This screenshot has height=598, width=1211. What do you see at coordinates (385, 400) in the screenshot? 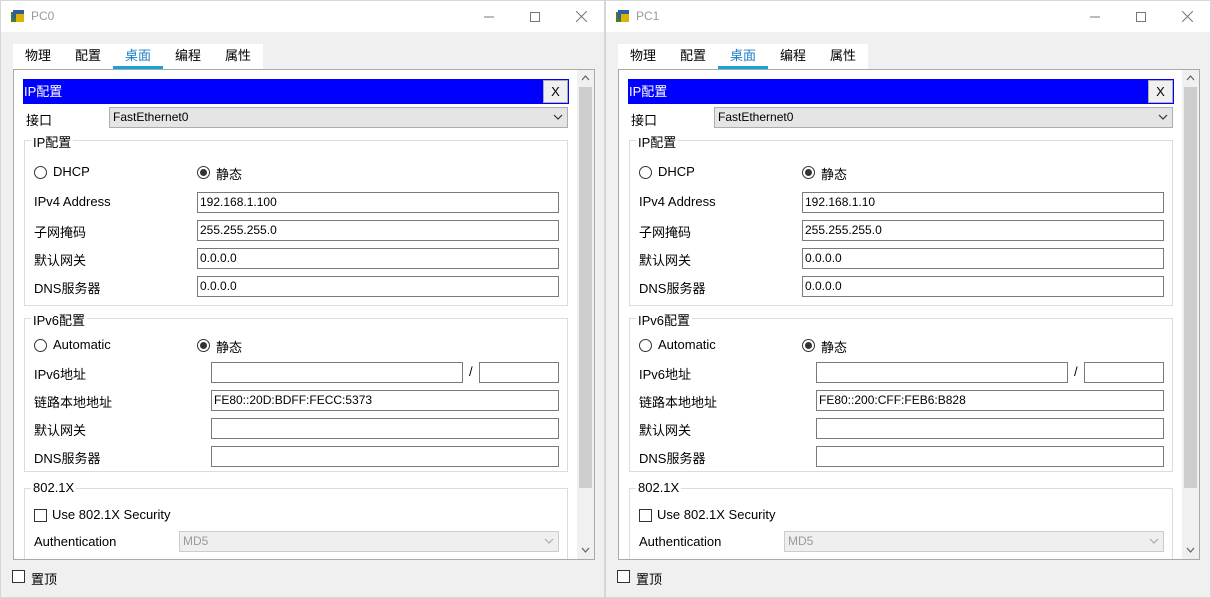
I see `link-local-input: FE80::20D:BDFF:FECC:5373` at bounding box center [385, 400].